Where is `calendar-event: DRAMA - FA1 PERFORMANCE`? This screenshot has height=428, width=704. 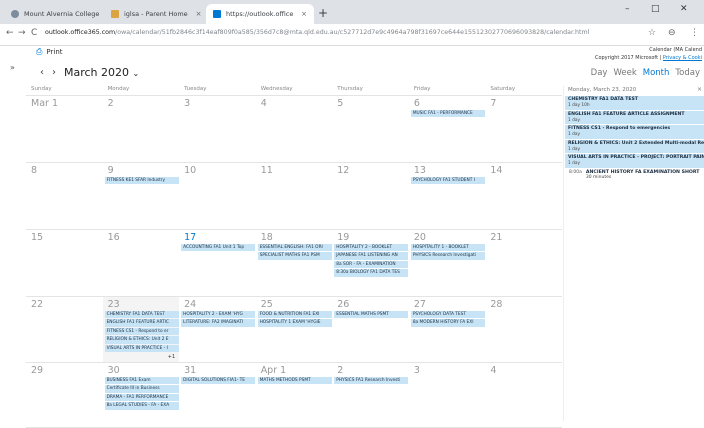 calendar-event: DRAMA - FA1 PERFORMANCE is located at coordinates (141, 397).